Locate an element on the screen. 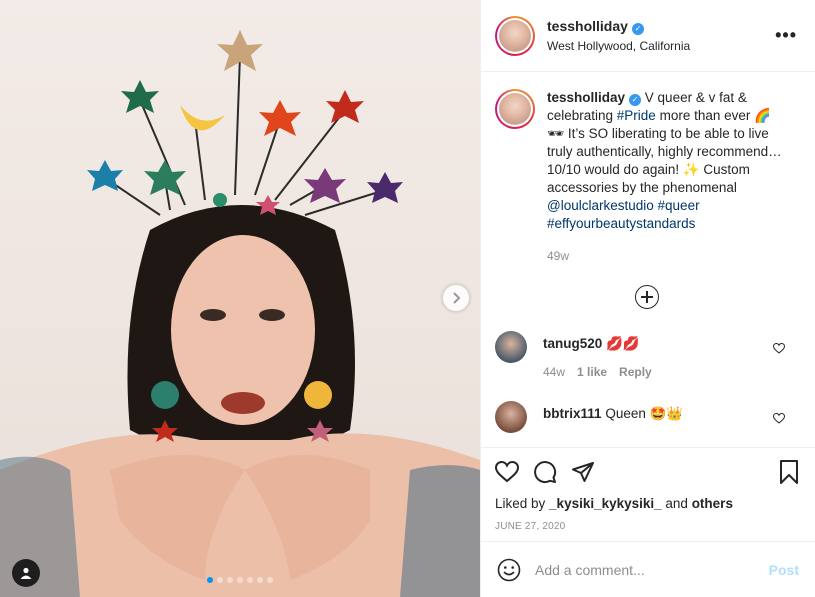 The width and height of the screenshot is (815, 597). bookmark-icon is located at coordinates (789, 472).